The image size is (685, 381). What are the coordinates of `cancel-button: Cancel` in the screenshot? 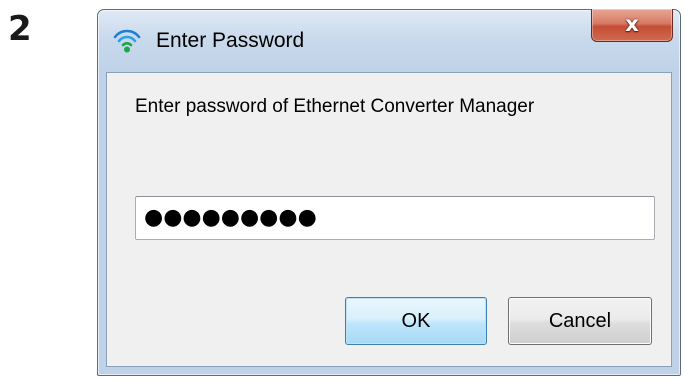 It's located at (580, 321).